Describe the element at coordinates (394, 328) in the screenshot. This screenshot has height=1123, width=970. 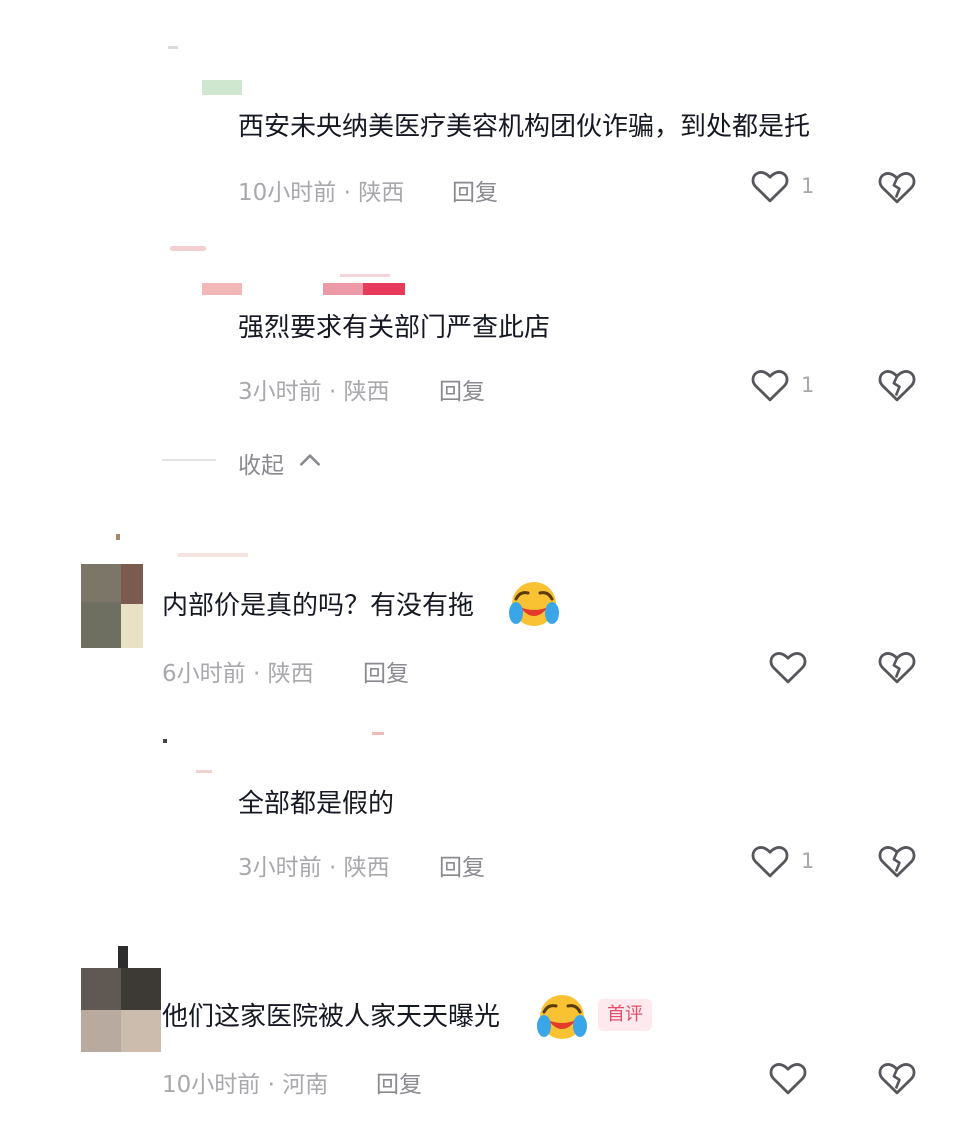
I see `comment-text: 强烈要求有关部门严查此店` at that location.